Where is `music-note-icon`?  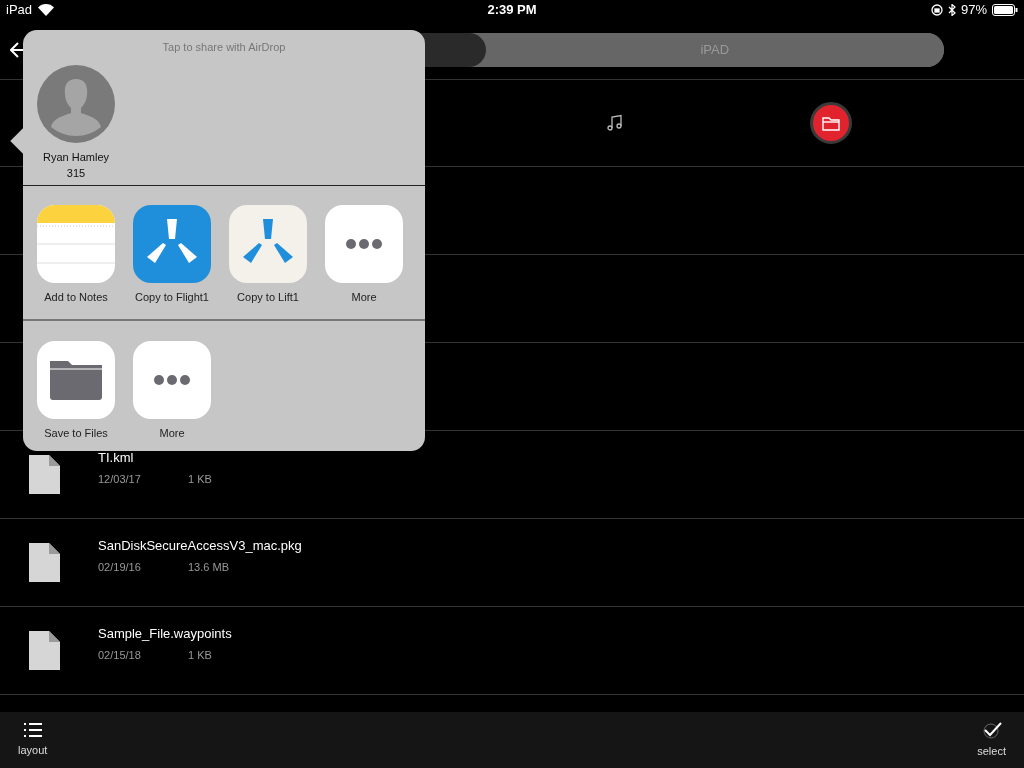
music-note-icon is located at coordinates (615, 123).